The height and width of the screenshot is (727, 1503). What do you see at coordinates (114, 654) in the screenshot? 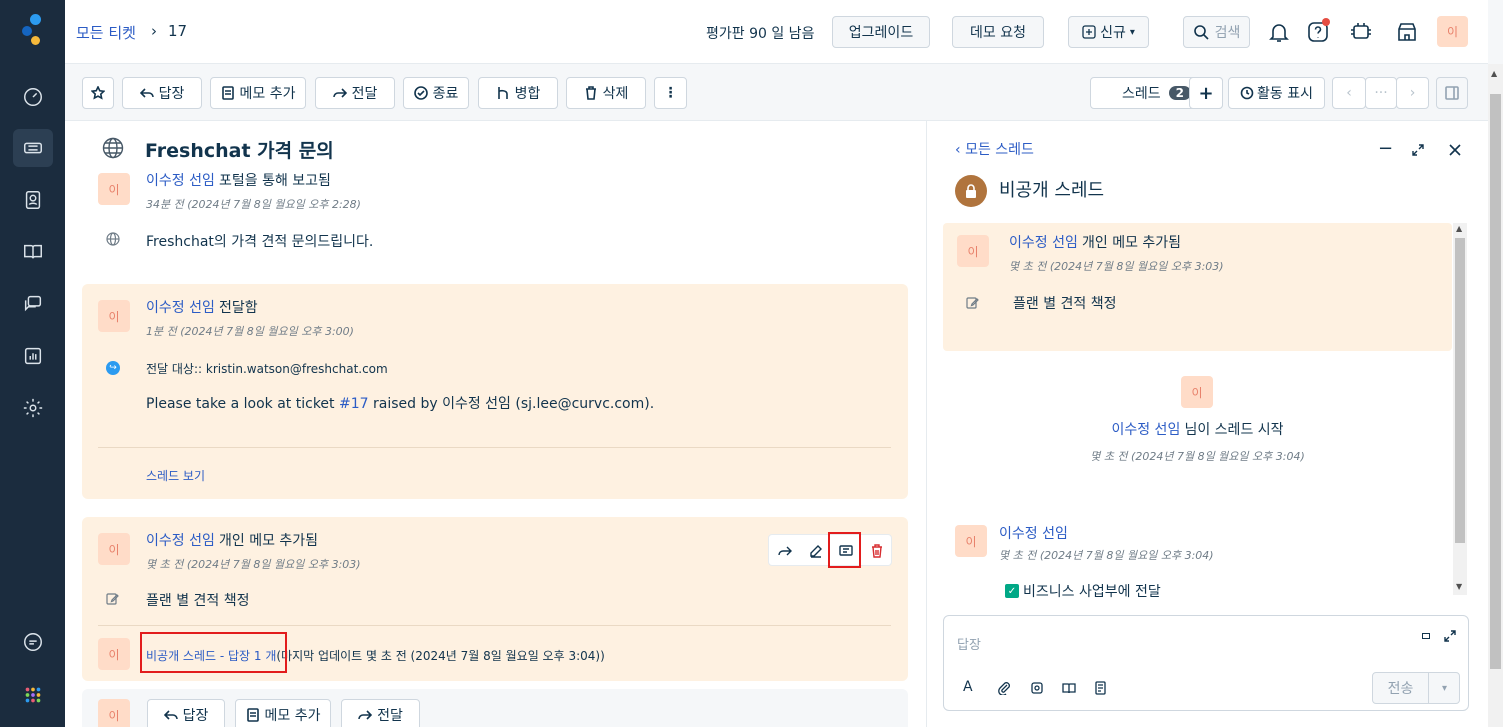
I see `thread-avatar: 이` at bounding box center [114, 654].